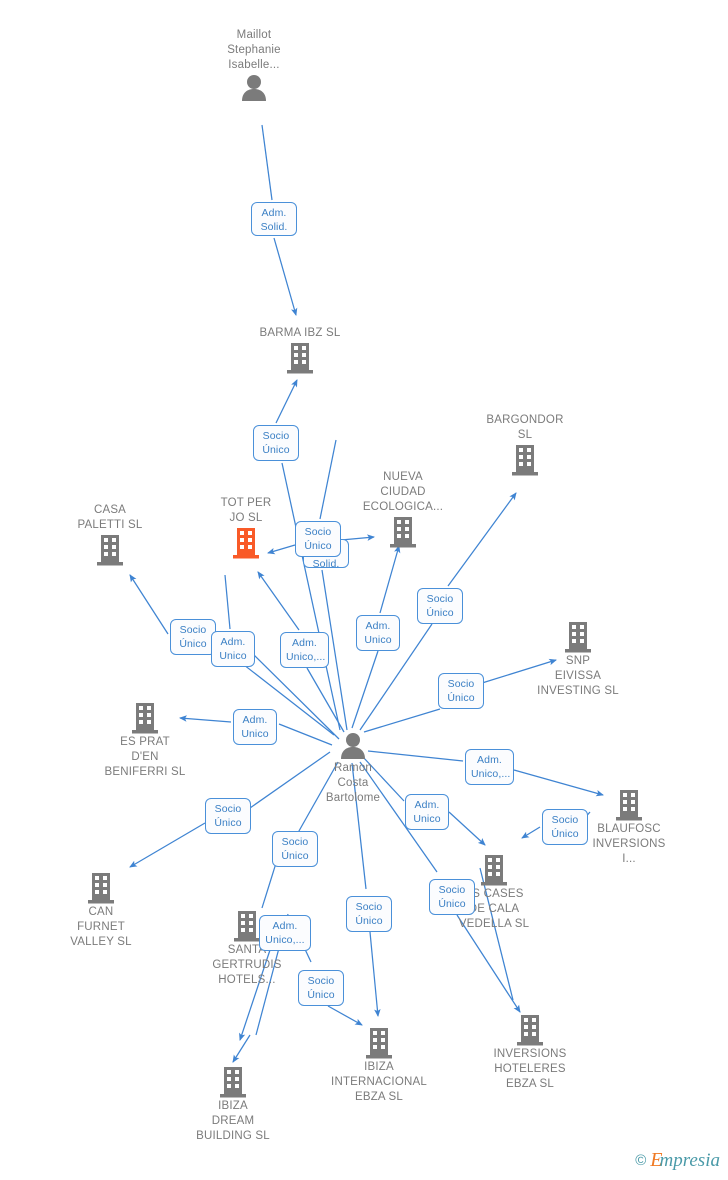  What do you see at coordinates (300, 333) in the screenshot?
I see `node-label: BARMA IBZ SL` at bounding box center [300, 333].